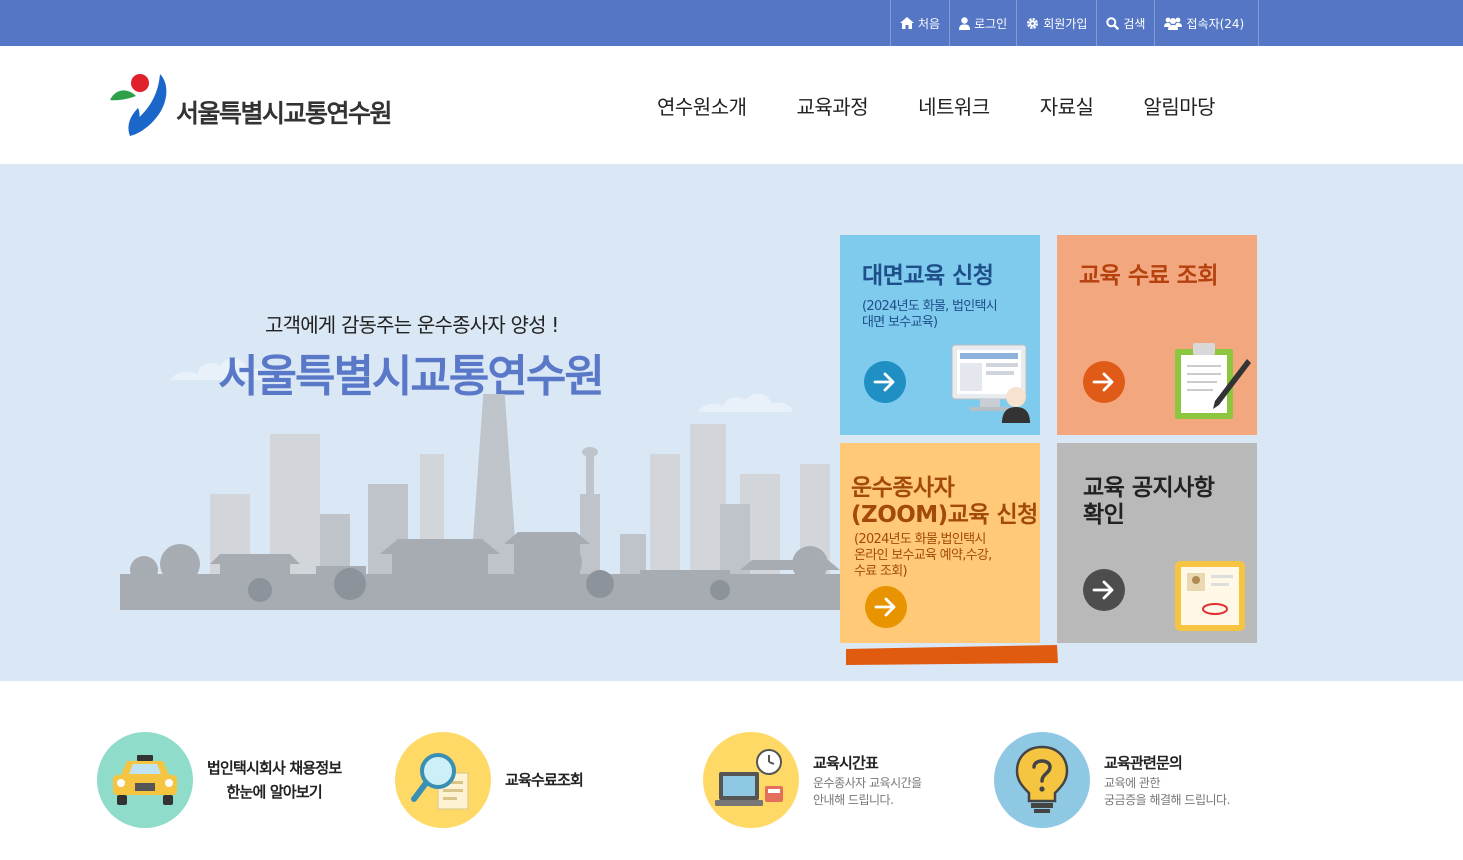 This screenshot has width=1463, height=860. Describe the element at coordinates (1148, 276) in the screenshot. I see `tile-title: 교육 수료 조회` at that location.